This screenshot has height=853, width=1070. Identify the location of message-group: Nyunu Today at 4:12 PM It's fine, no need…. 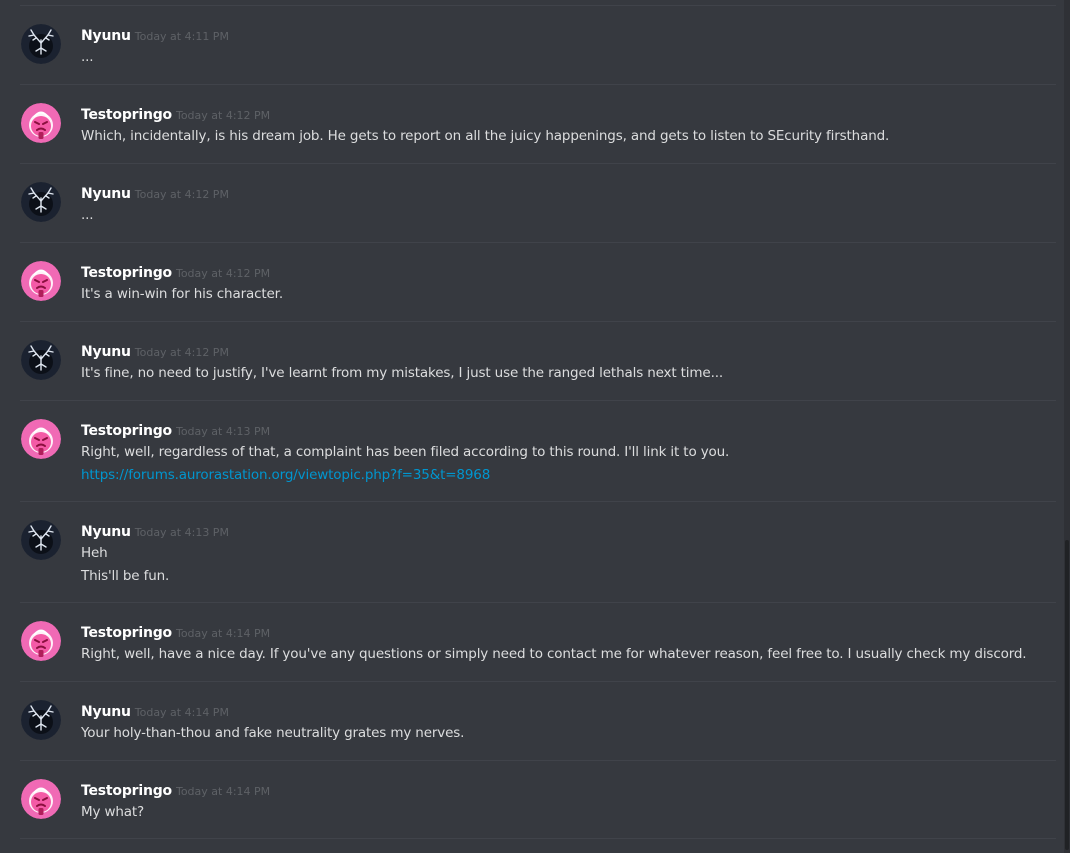
(538, 360).